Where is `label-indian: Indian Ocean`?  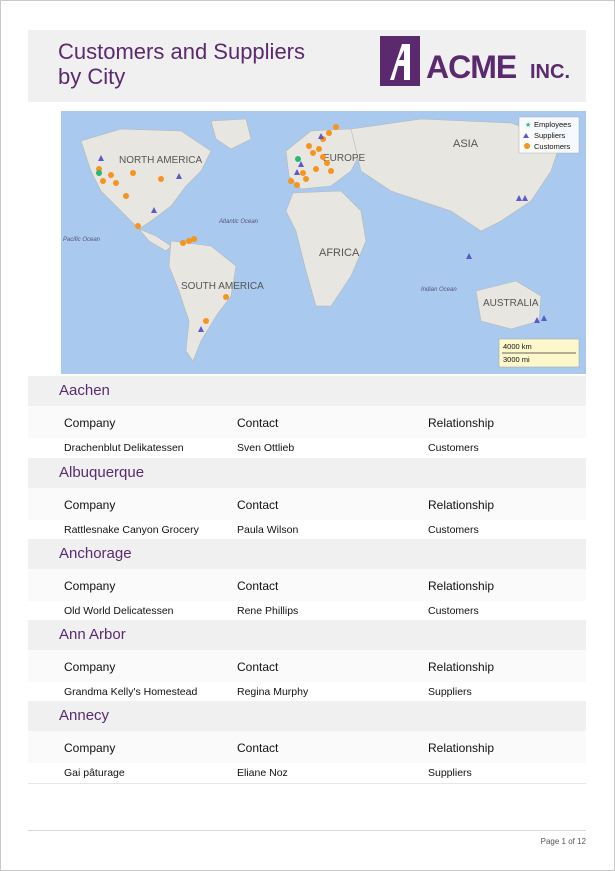 label-indian: Indian Ocean is located at coordinates (439, 290).